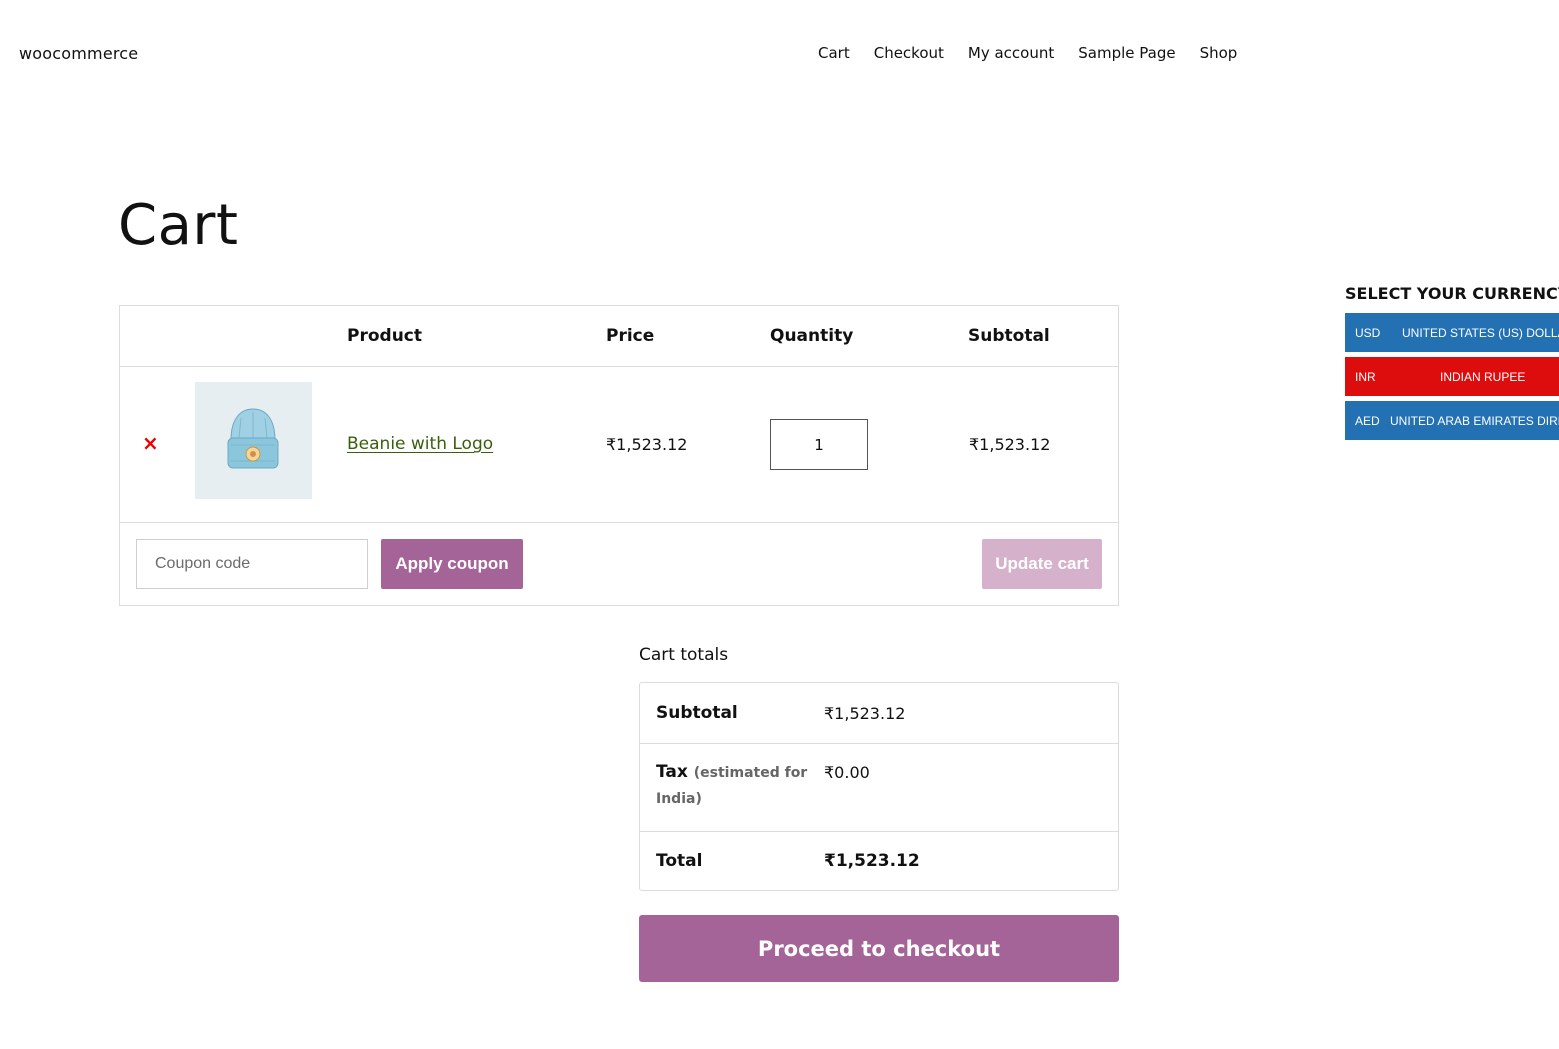 The width and height of the screenshot is (1559, 1049). I want to click on nav-cart: Cart, so click(834, 53).